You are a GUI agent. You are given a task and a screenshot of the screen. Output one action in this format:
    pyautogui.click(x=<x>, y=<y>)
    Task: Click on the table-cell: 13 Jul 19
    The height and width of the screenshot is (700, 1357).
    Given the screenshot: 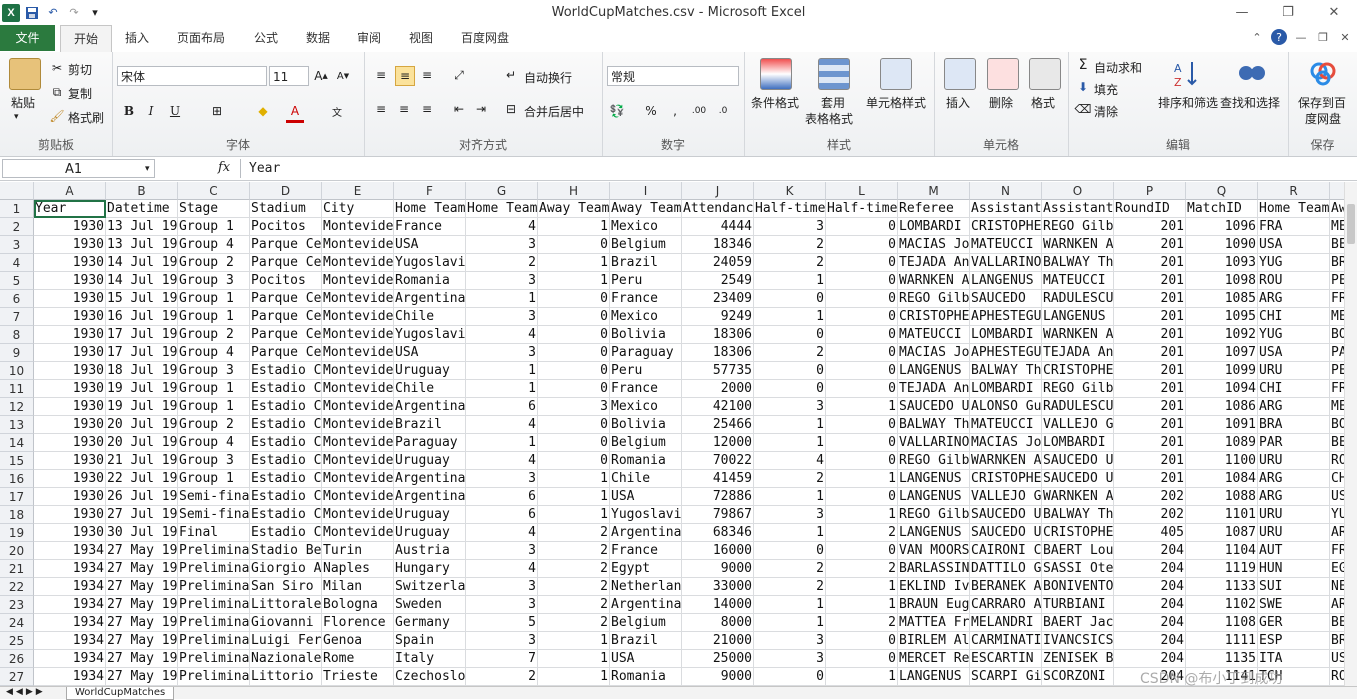 What is the action you would take?
    pyautogui.click(x=142, y=227)
    